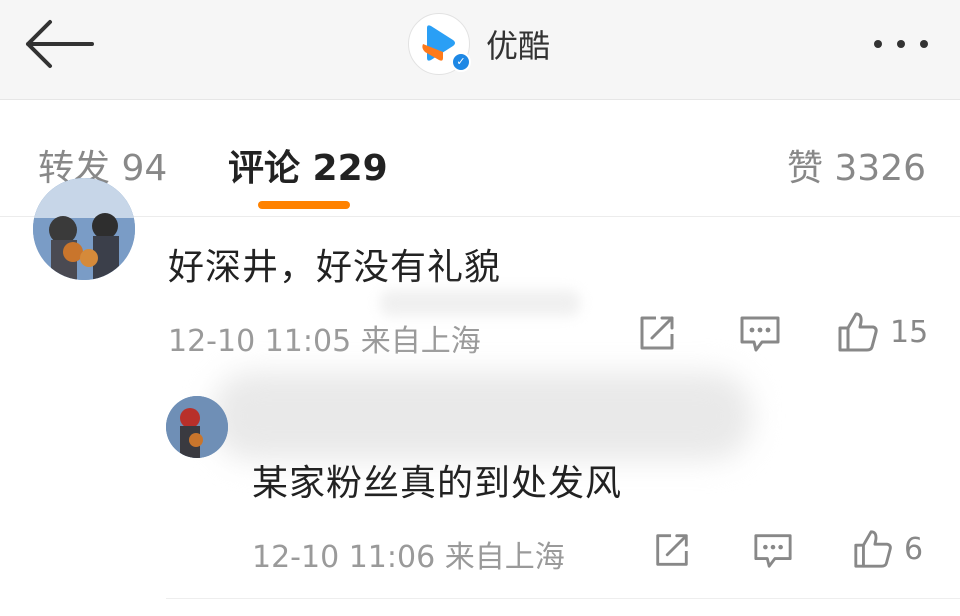 The height and width of the screenshot is (616, 960). I want to click on divider, so click(563, 598).